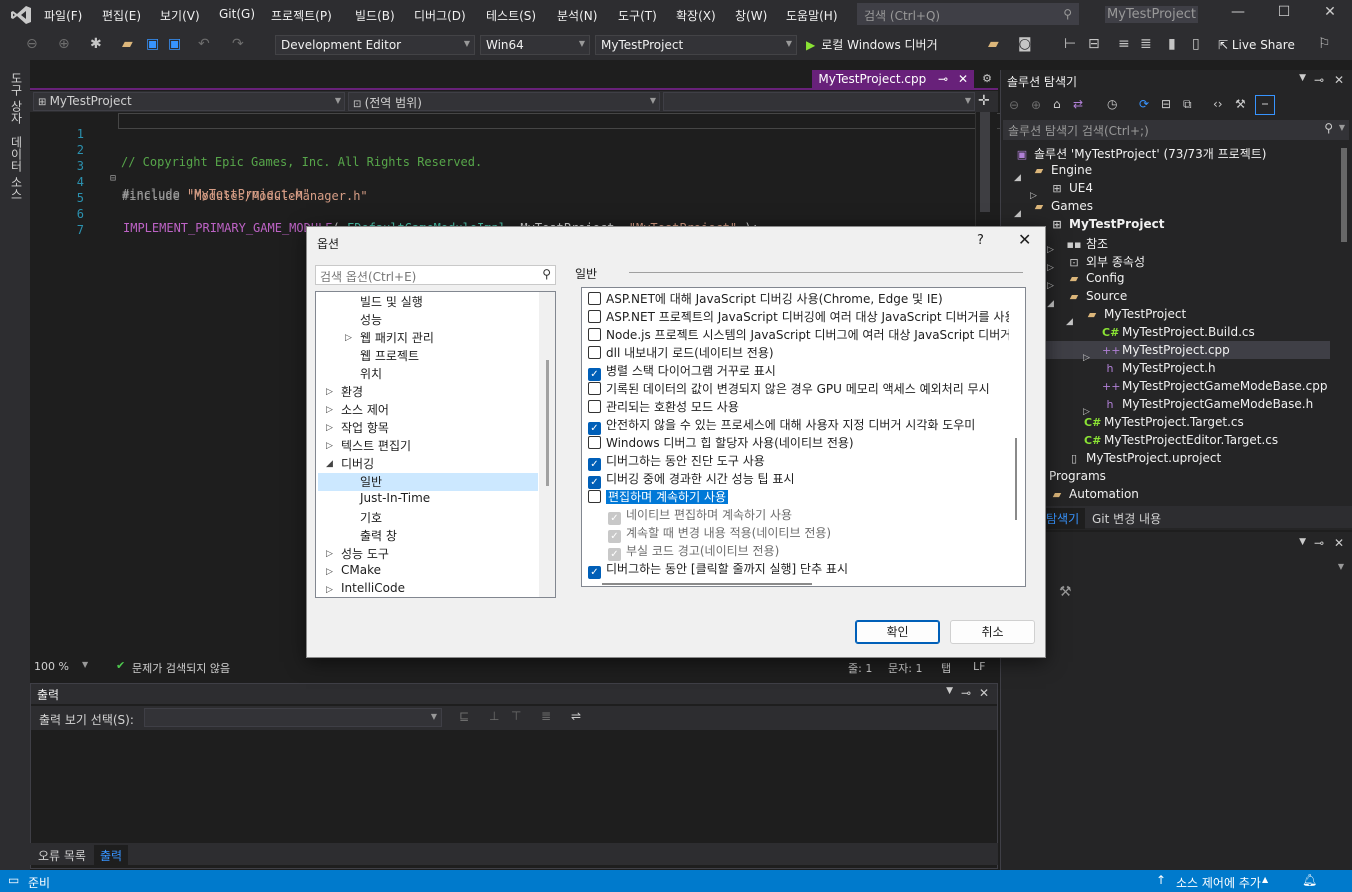 The image size is (1352, 892). What do you see at coordinates (391, 301) in the screenshot?
I see `tree-node-build-run: 빌드 및 실행` at bounding box center [391, 301].